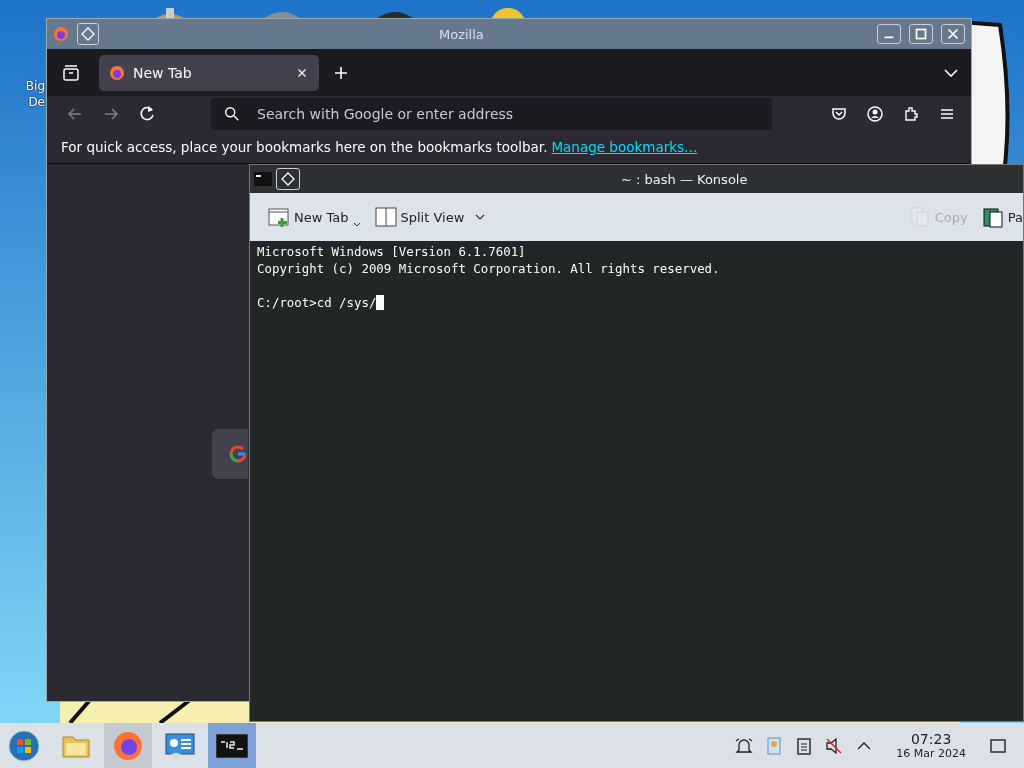 The image size is (1024, 768). I want to click on search-icon, so click(232, 113).